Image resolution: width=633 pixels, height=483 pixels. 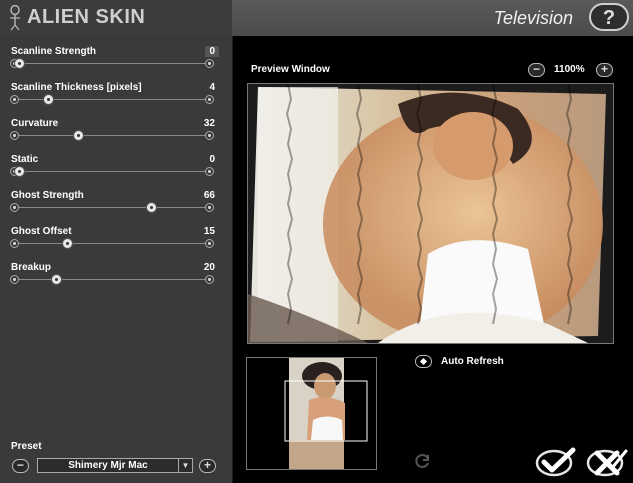 What do you see at coordinates (290, 69) in the screenshot?
I see `preview-window-label: Preview Window` at bounding box center [290, 69].